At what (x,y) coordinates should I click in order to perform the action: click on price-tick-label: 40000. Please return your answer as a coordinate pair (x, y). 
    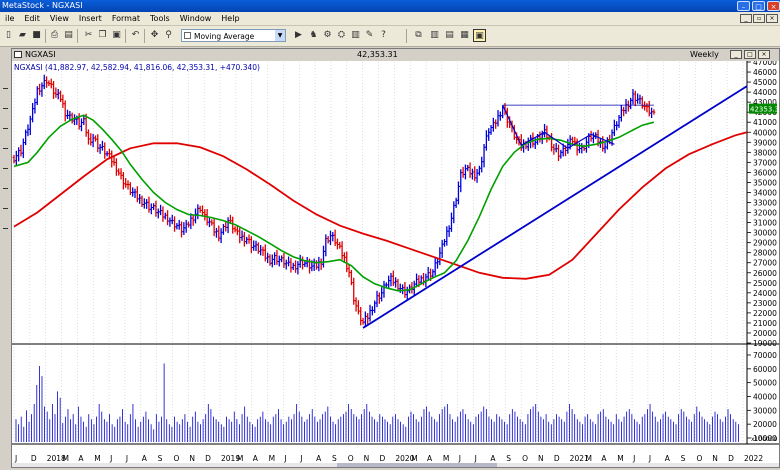
    Looking at the image, I should click on (765, 132).